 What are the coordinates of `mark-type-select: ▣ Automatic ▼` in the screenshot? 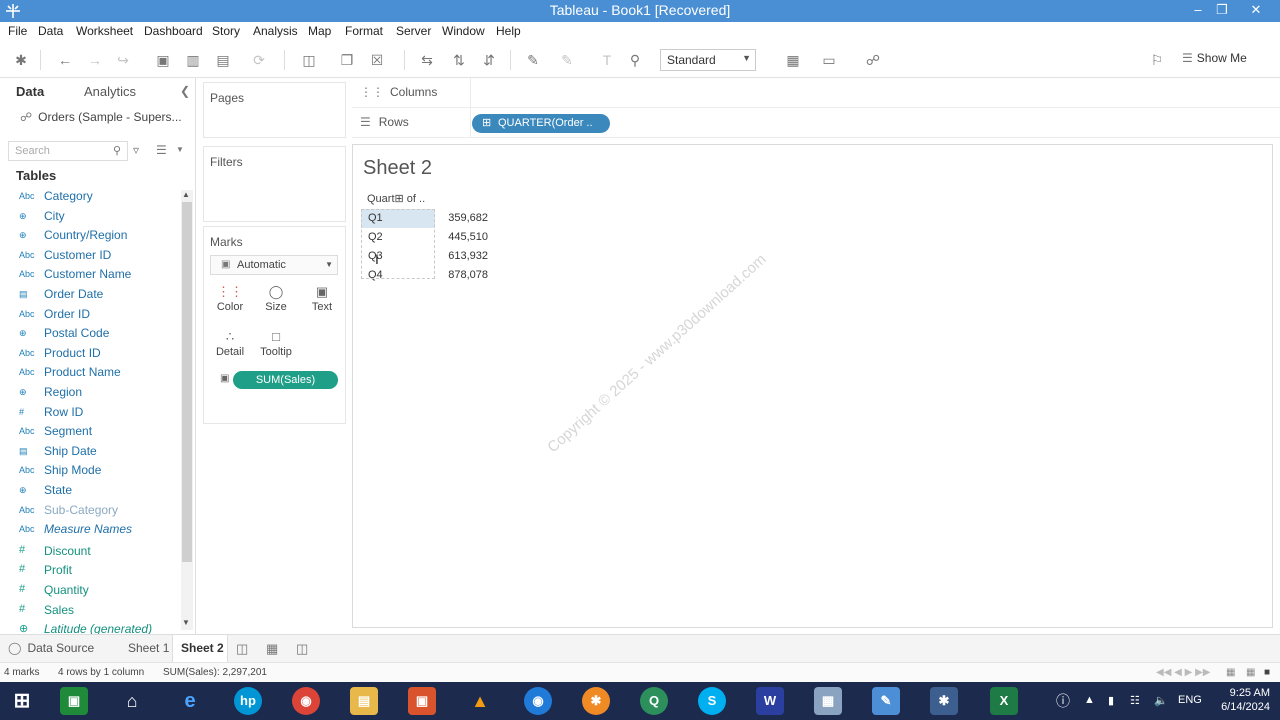 It's located at (274, 265).